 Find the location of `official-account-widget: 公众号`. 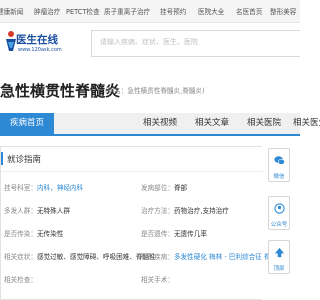

official-account-widget: 公众号 is located at coordinates (279, 213).